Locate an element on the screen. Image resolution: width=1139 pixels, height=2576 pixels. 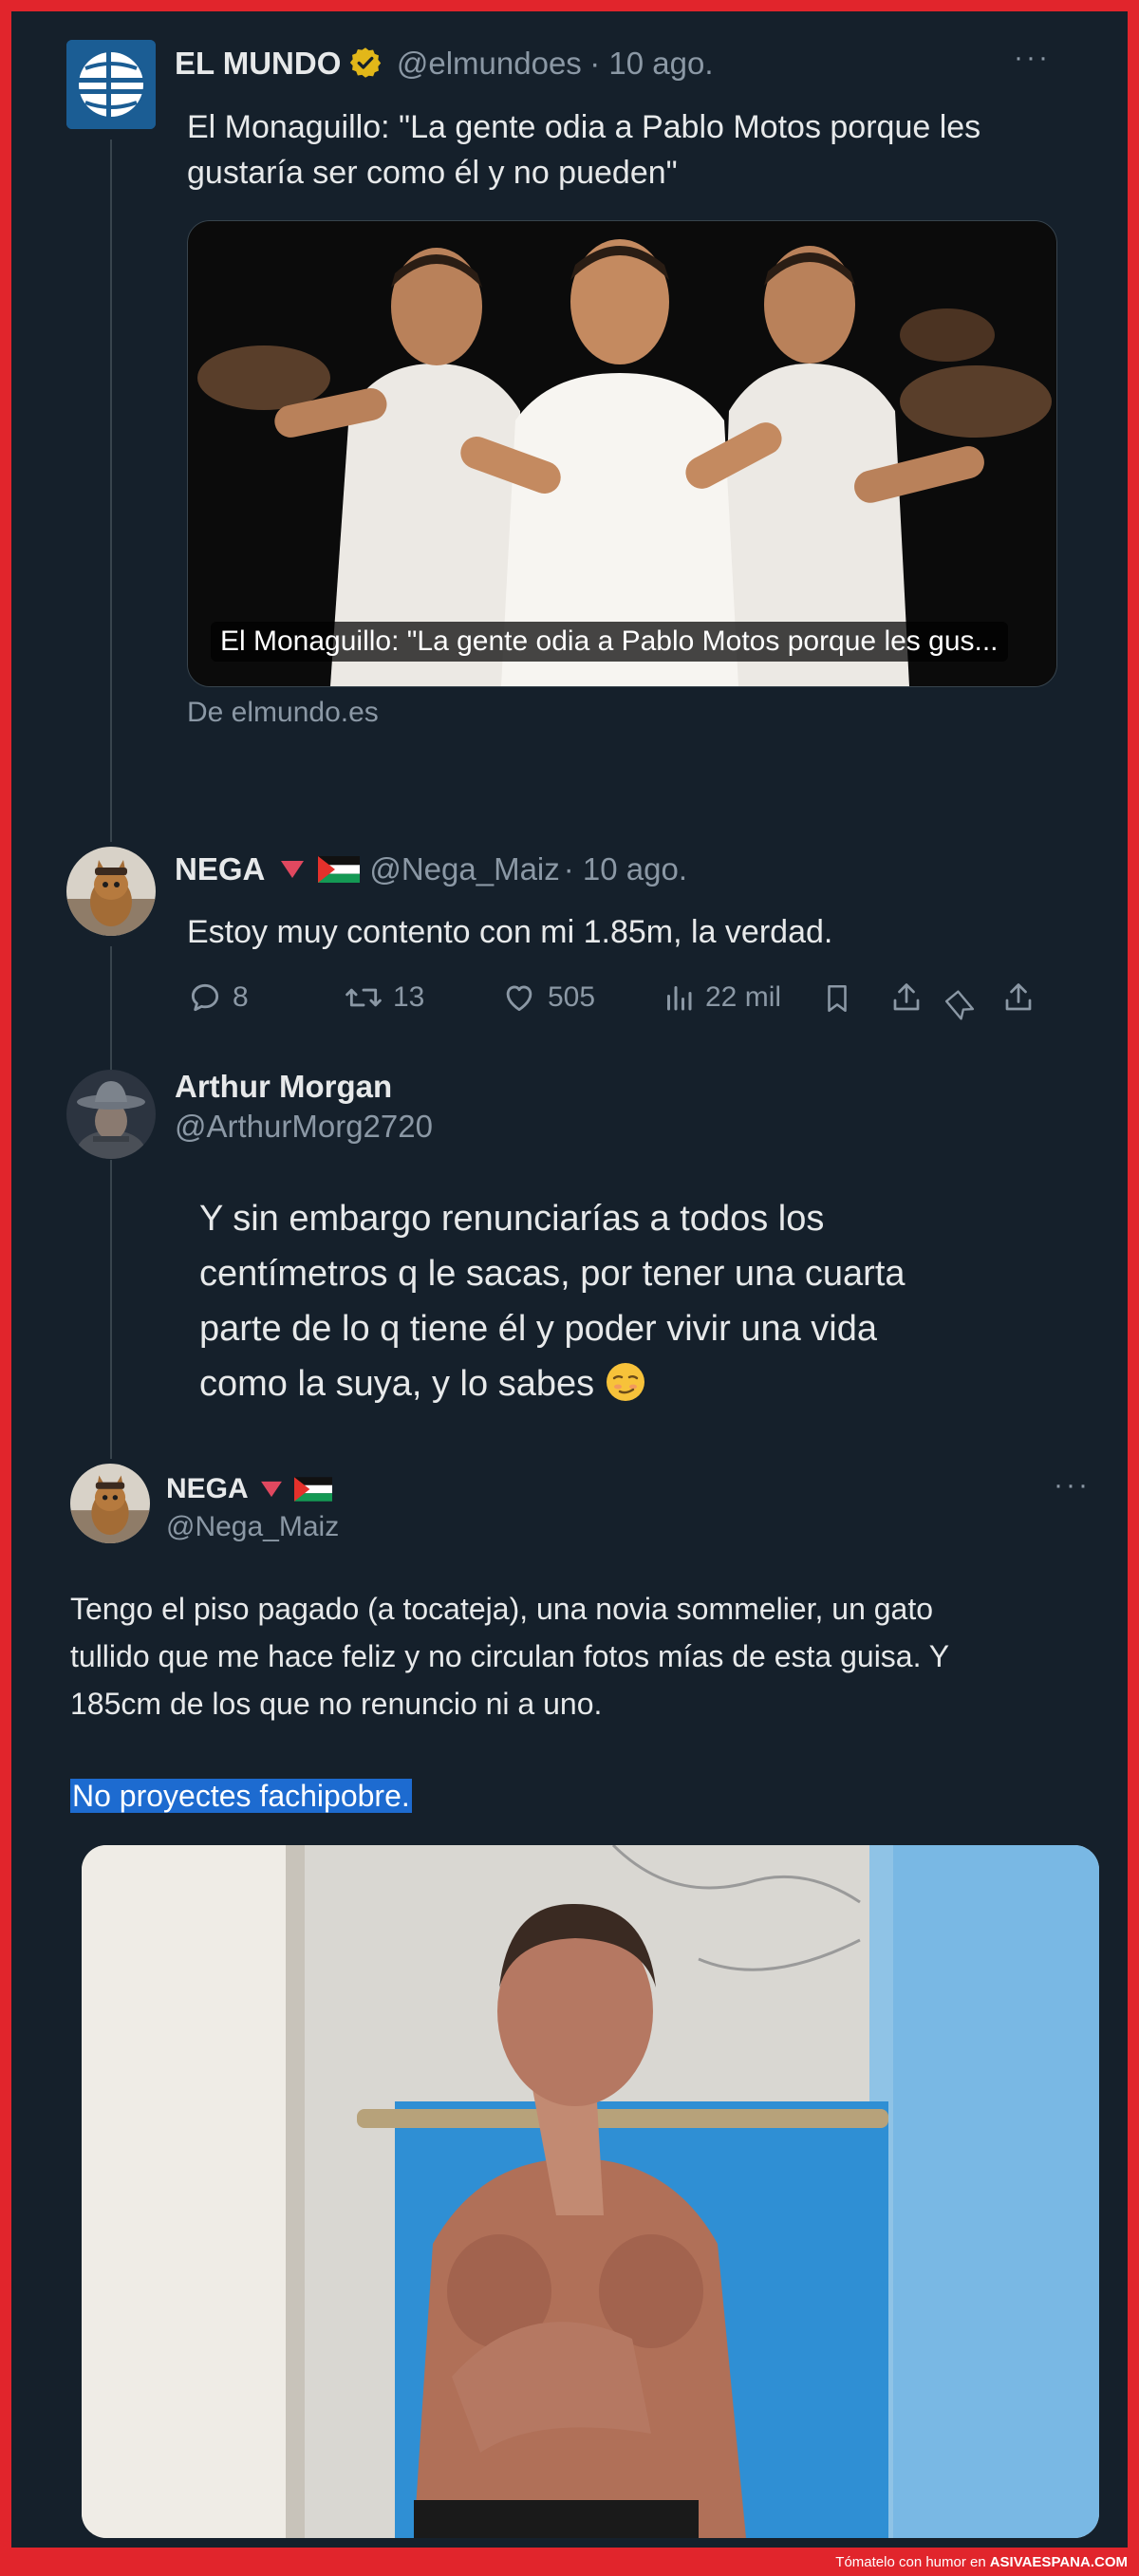
bookmark-tilted-icon is located at coordinates (959, 1005).